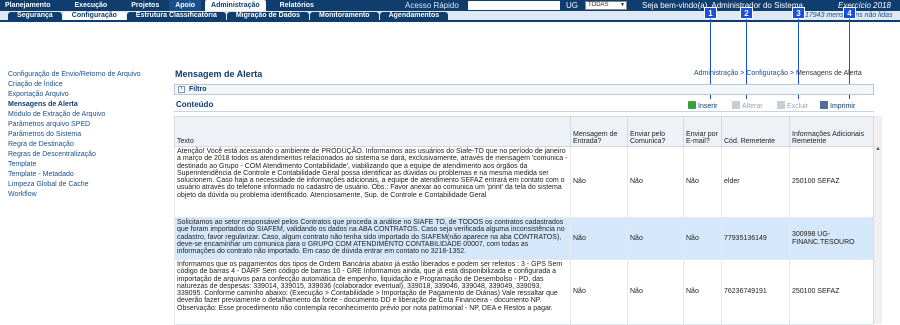 The image size is (900, 325). What do you see at coordinates (268, 16) in the screenshot?
I see `tab-migracao-dados: Migração de Dados` at bounding box center [268, 16].